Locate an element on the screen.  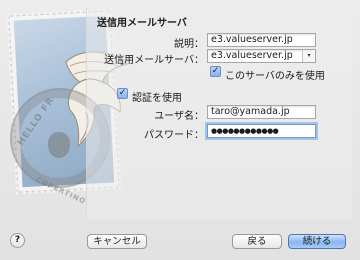
server-combobox: e3.valueserver.jp ▾ is located at coordinates (261, 56).